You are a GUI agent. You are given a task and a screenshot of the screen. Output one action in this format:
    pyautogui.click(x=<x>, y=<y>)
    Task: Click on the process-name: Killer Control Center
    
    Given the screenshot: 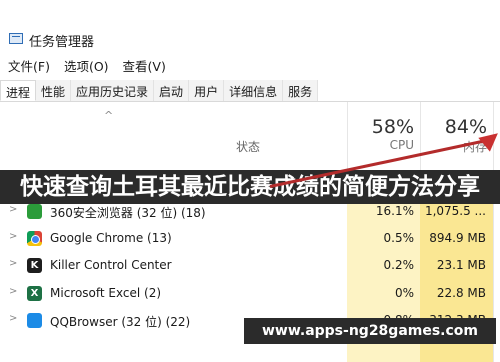 What is the action you would take?
    pyautogui.click(x=111, y=265)
    